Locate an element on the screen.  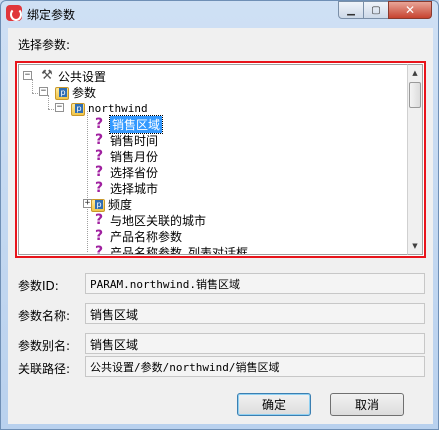
tree-item-product-name-param: ? 产品名称参数 is located at coordinates (136, 236).